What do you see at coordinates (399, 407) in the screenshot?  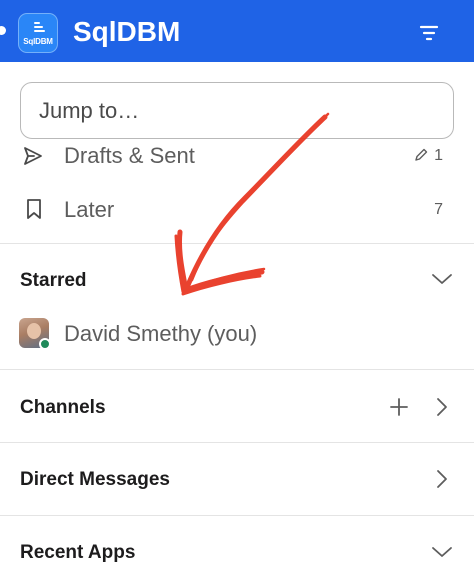 I see `add-icon` at bounding box center [399, 407].